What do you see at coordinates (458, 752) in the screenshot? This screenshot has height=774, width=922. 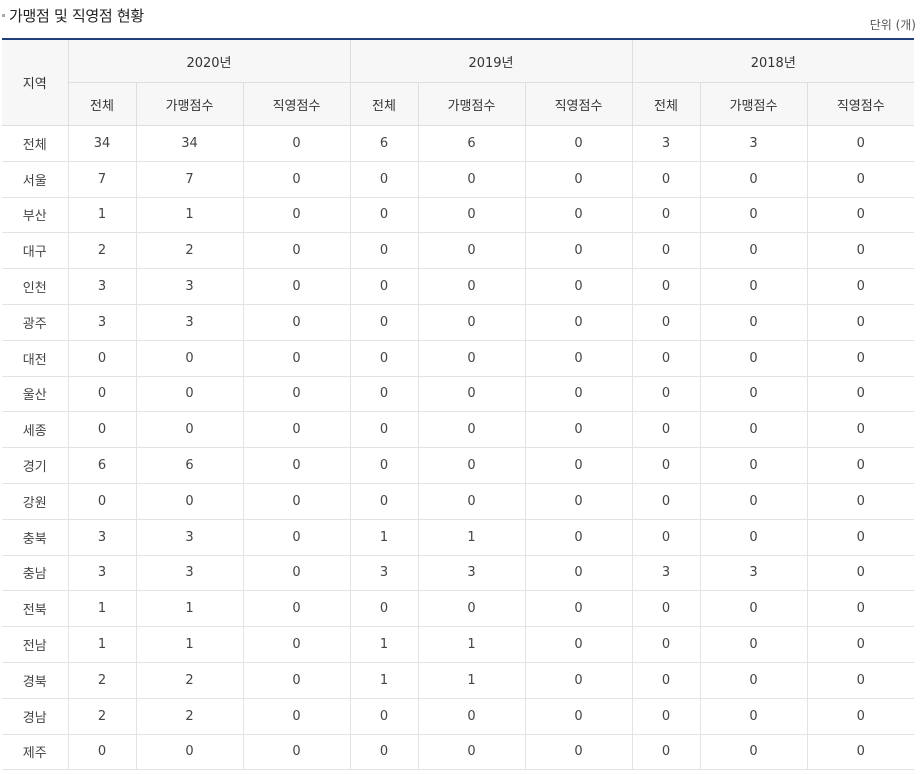 I see `table-row: 제주 0 0 0 0 0 0 0 0 0` at bounding box center [458, 752].